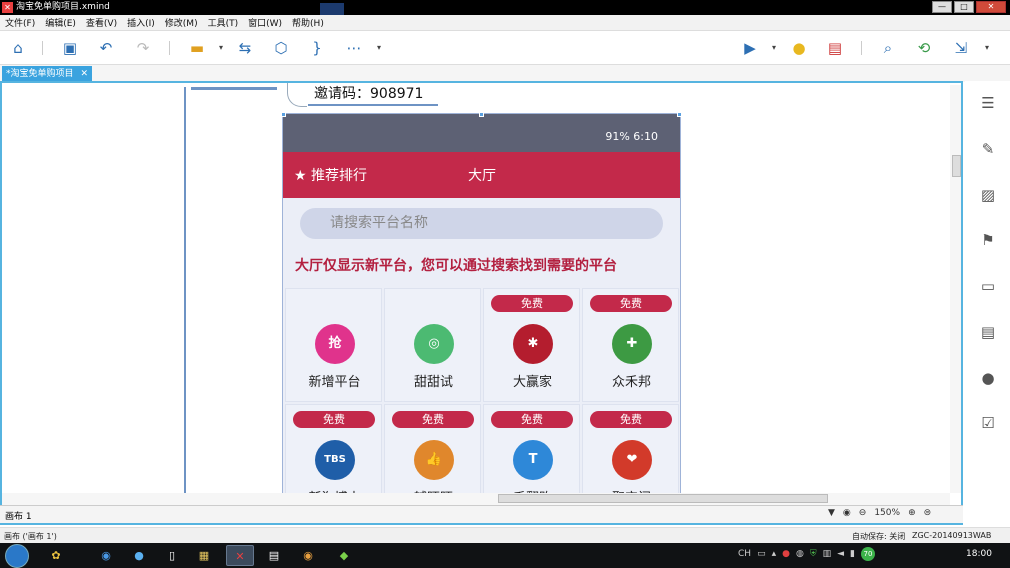 This screenshot has width=1010, height=568. I want to click on platform-tile: 免费 TBS 新淘博士, so click(333, 450).